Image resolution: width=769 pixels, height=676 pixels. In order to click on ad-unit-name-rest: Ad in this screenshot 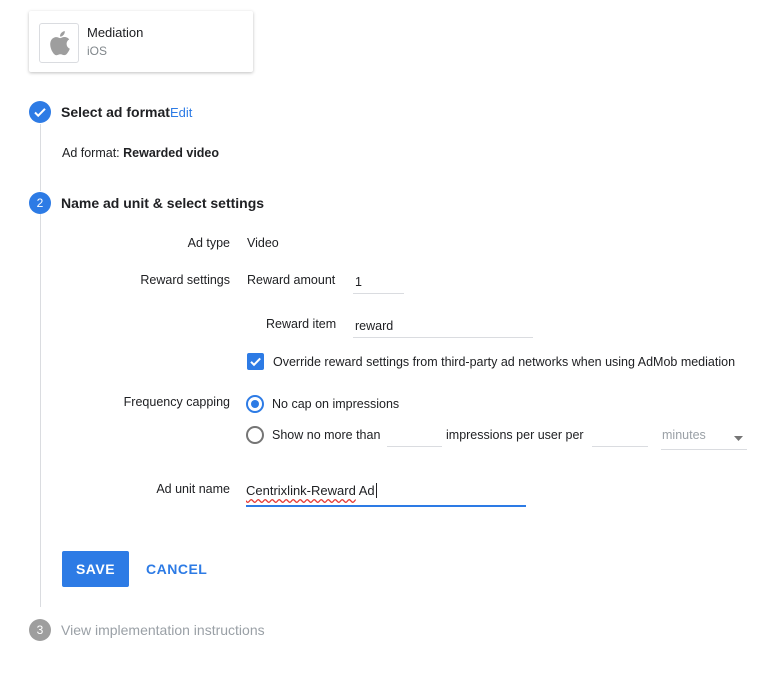, I will do `click(365, 490)`.